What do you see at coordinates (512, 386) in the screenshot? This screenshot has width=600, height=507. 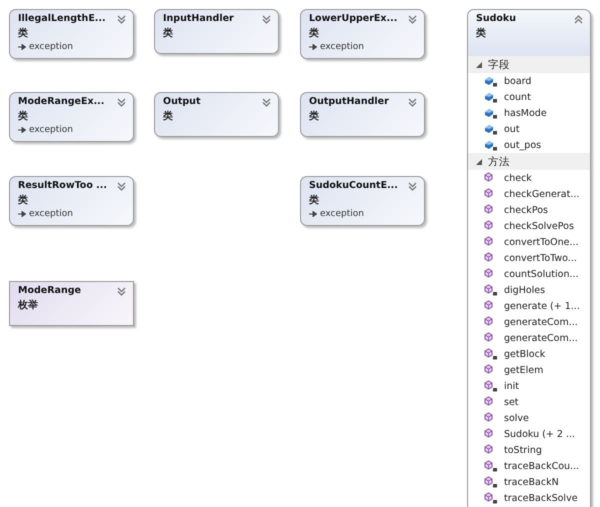 I see `member-name: init` at bounding box center [512, 386].